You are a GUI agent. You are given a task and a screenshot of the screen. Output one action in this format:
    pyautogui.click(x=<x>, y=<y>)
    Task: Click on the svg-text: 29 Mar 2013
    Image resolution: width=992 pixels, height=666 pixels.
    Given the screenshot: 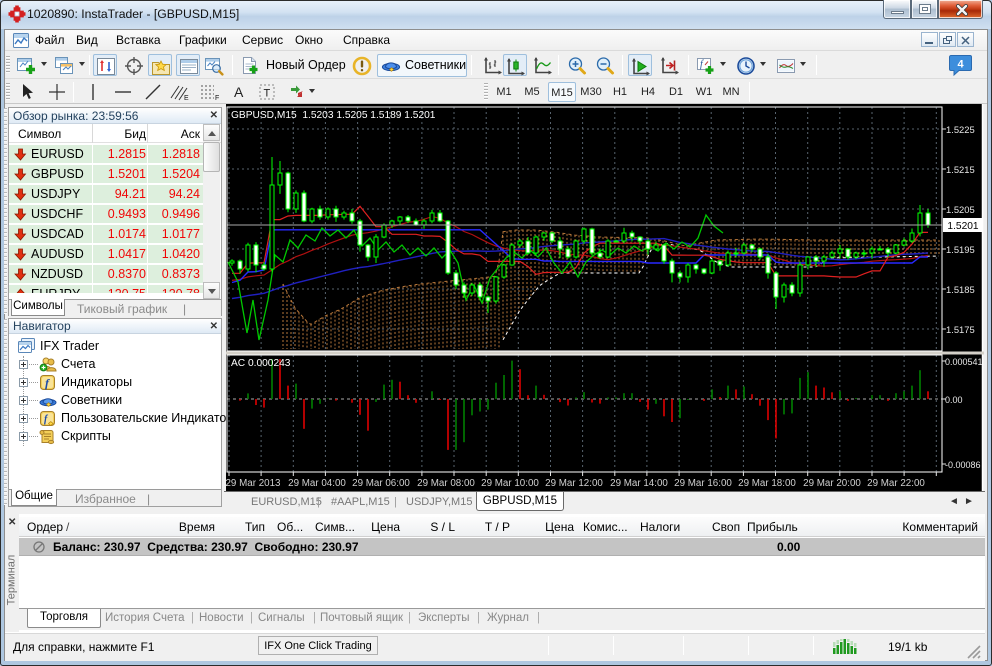 What is the action you would take?
    pyautogui.click(x=253, y=483)
    